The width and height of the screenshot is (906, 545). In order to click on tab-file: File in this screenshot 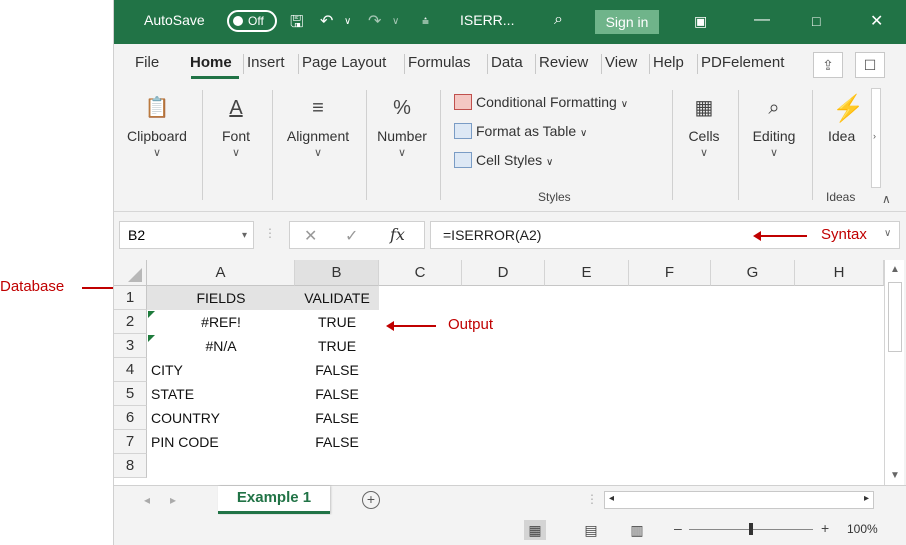, I will do `click(147, 62)`.